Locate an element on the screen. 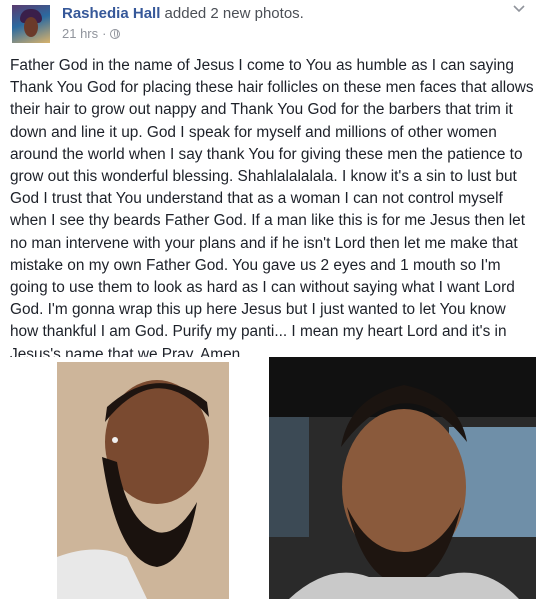 The height and width of the screenshot is (599, 546). author-name: Rashedia Hall is located at coordinates (111, 13).